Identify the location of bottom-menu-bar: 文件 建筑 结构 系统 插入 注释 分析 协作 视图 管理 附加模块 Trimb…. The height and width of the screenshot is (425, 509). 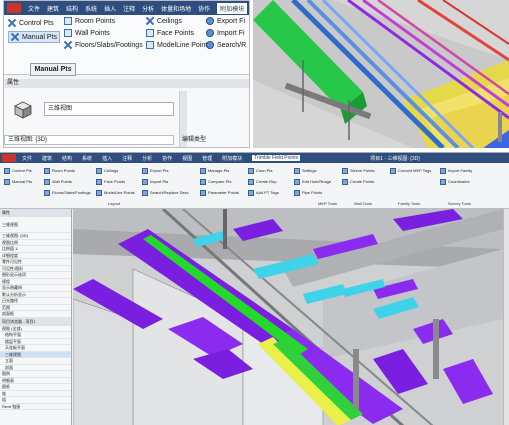
(254, 158).